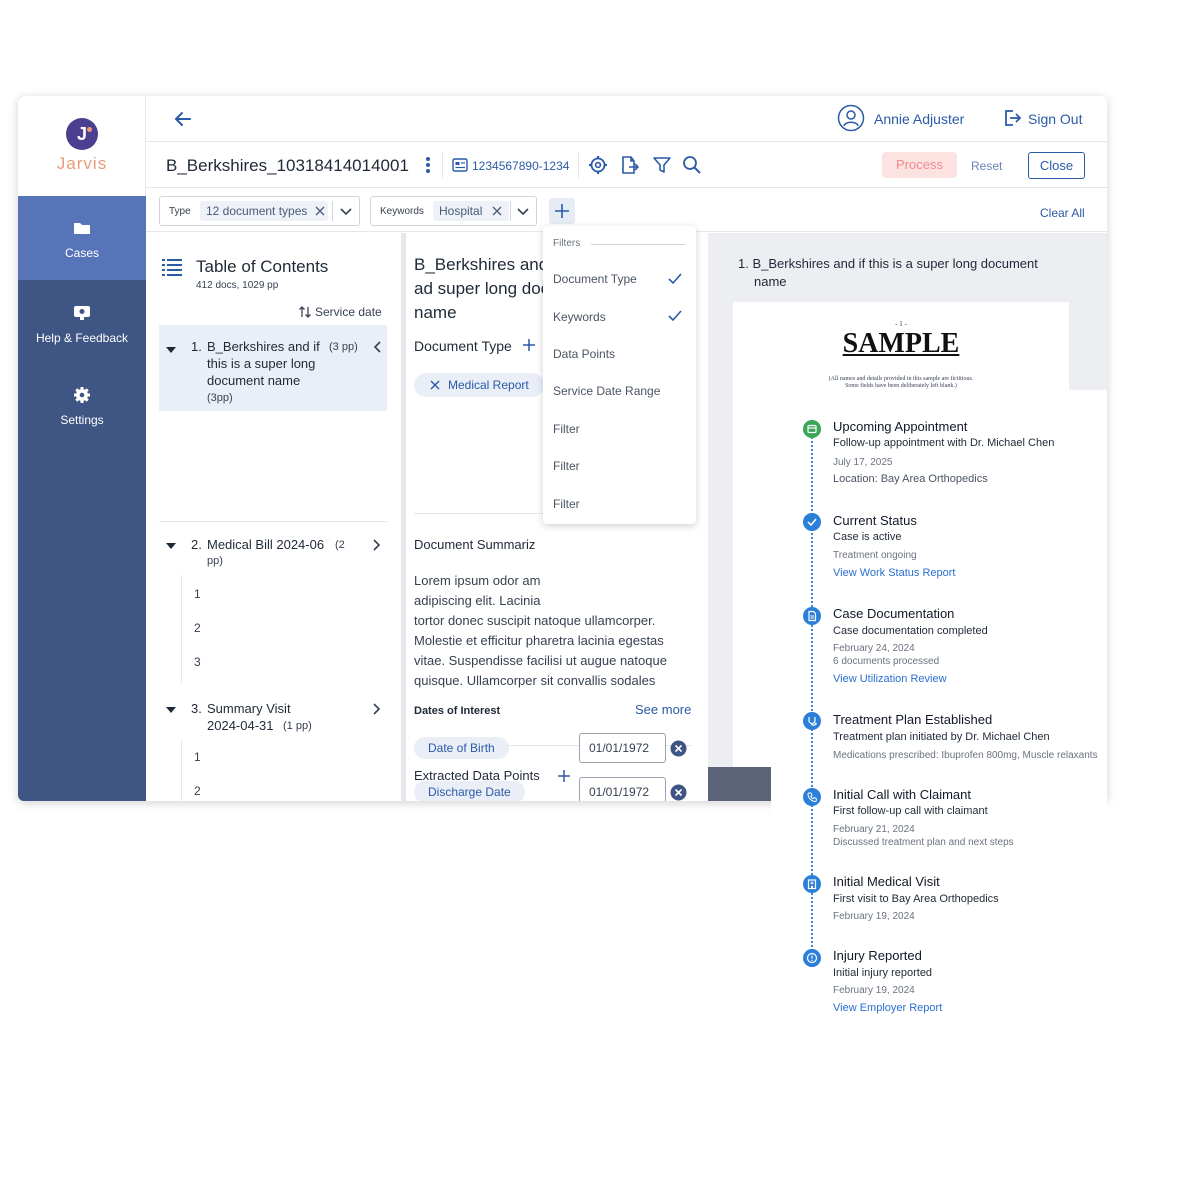  I want to click on list-icon, so click(172, 267).